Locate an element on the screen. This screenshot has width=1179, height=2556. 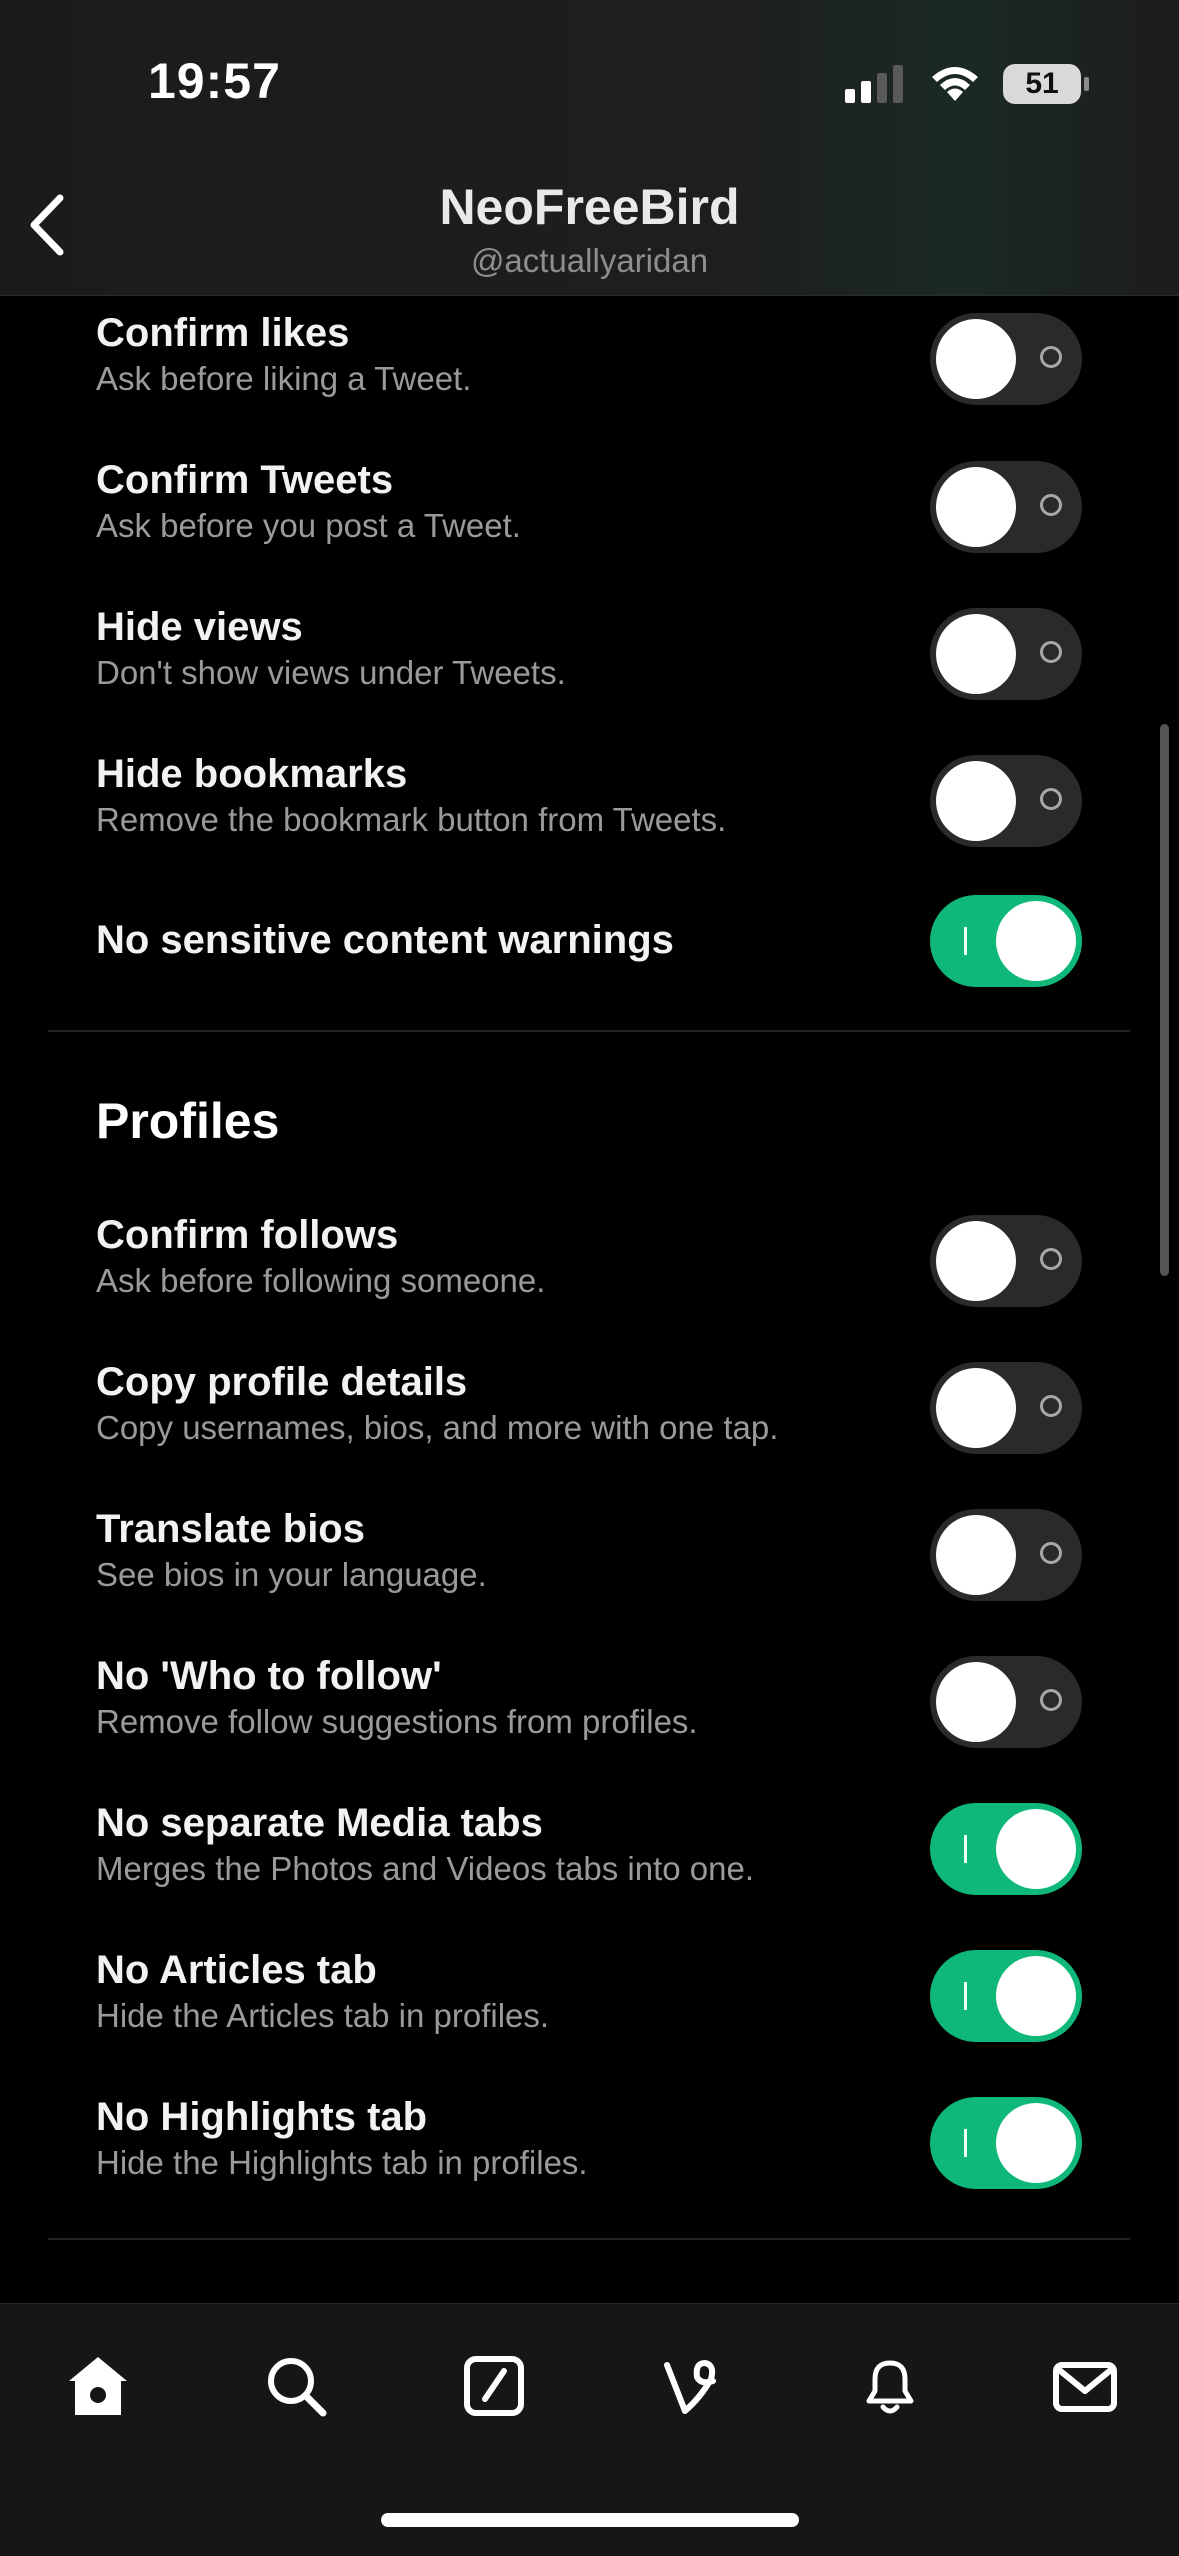
toggle-confirm-likes is located at coordinates (1006, 359).